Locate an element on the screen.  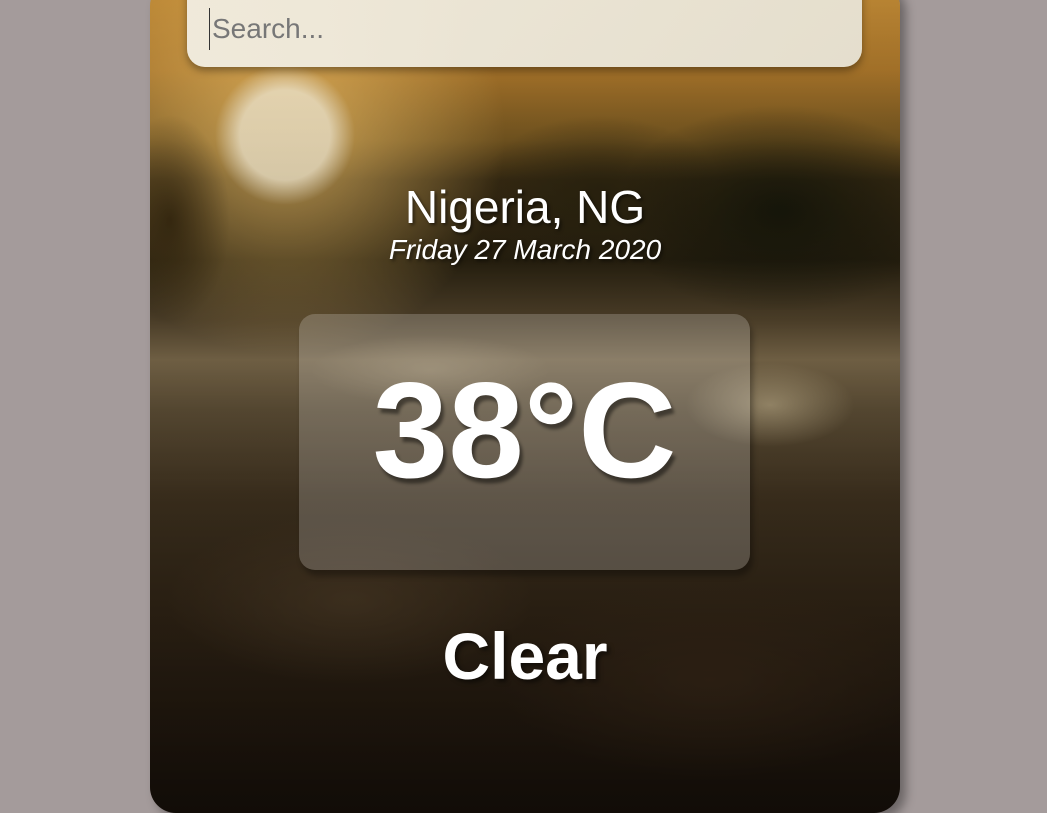
location-name: Nigeria, NG is located at coordinates (525, 207).